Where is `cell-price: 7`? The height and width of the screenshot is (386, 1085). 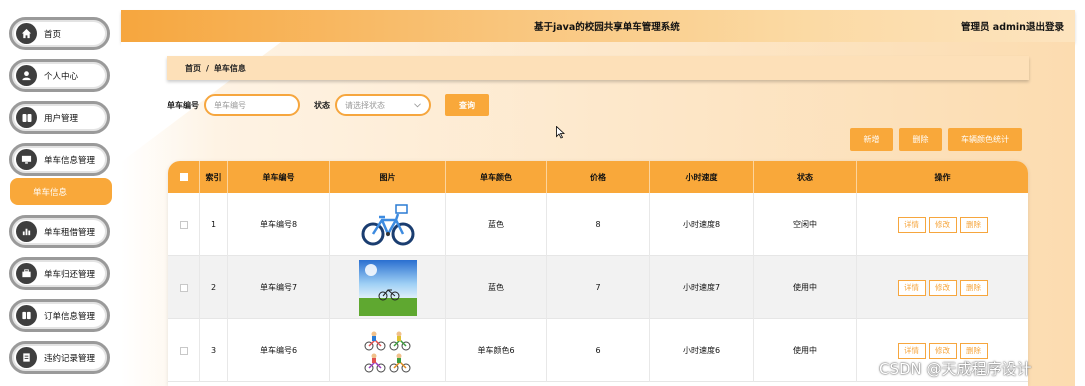
cell-price: 7 is located at coordinates (598, 287).